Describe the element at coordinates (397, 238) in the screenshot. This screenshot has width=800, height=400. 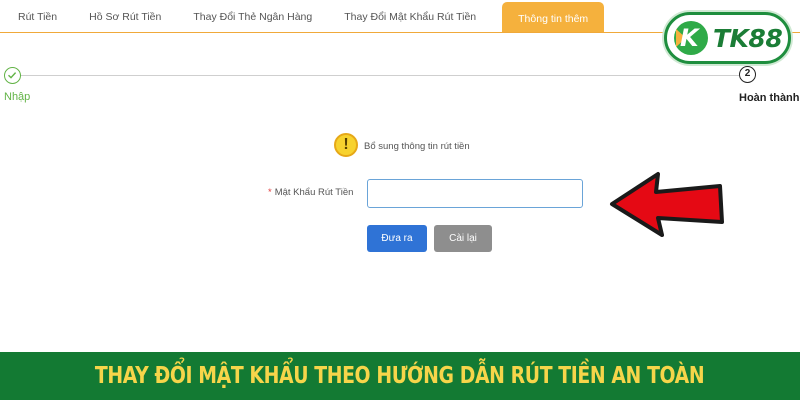
I see `submit-button: Đưa ra` at that location.